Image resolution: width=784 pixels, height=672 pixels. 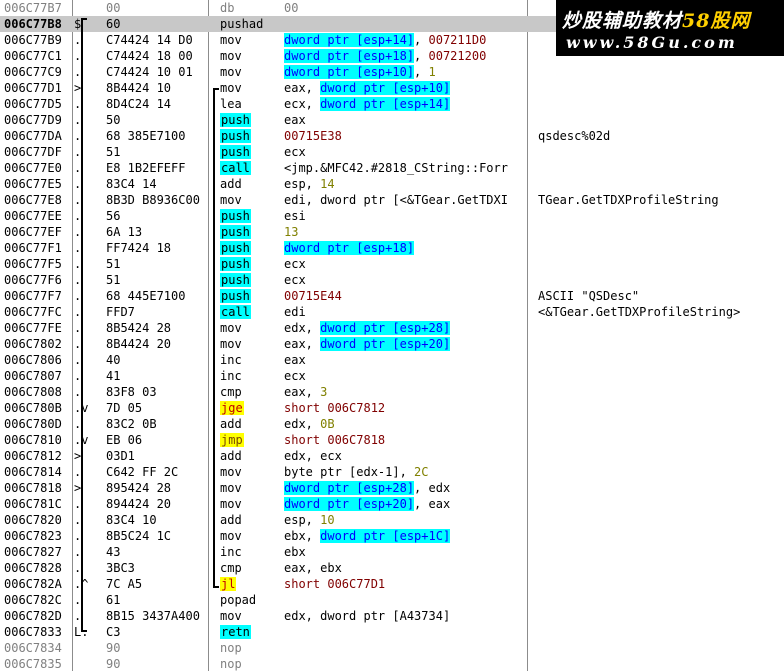 I want to click on operand-token: 10, so click(x=327, y=520).